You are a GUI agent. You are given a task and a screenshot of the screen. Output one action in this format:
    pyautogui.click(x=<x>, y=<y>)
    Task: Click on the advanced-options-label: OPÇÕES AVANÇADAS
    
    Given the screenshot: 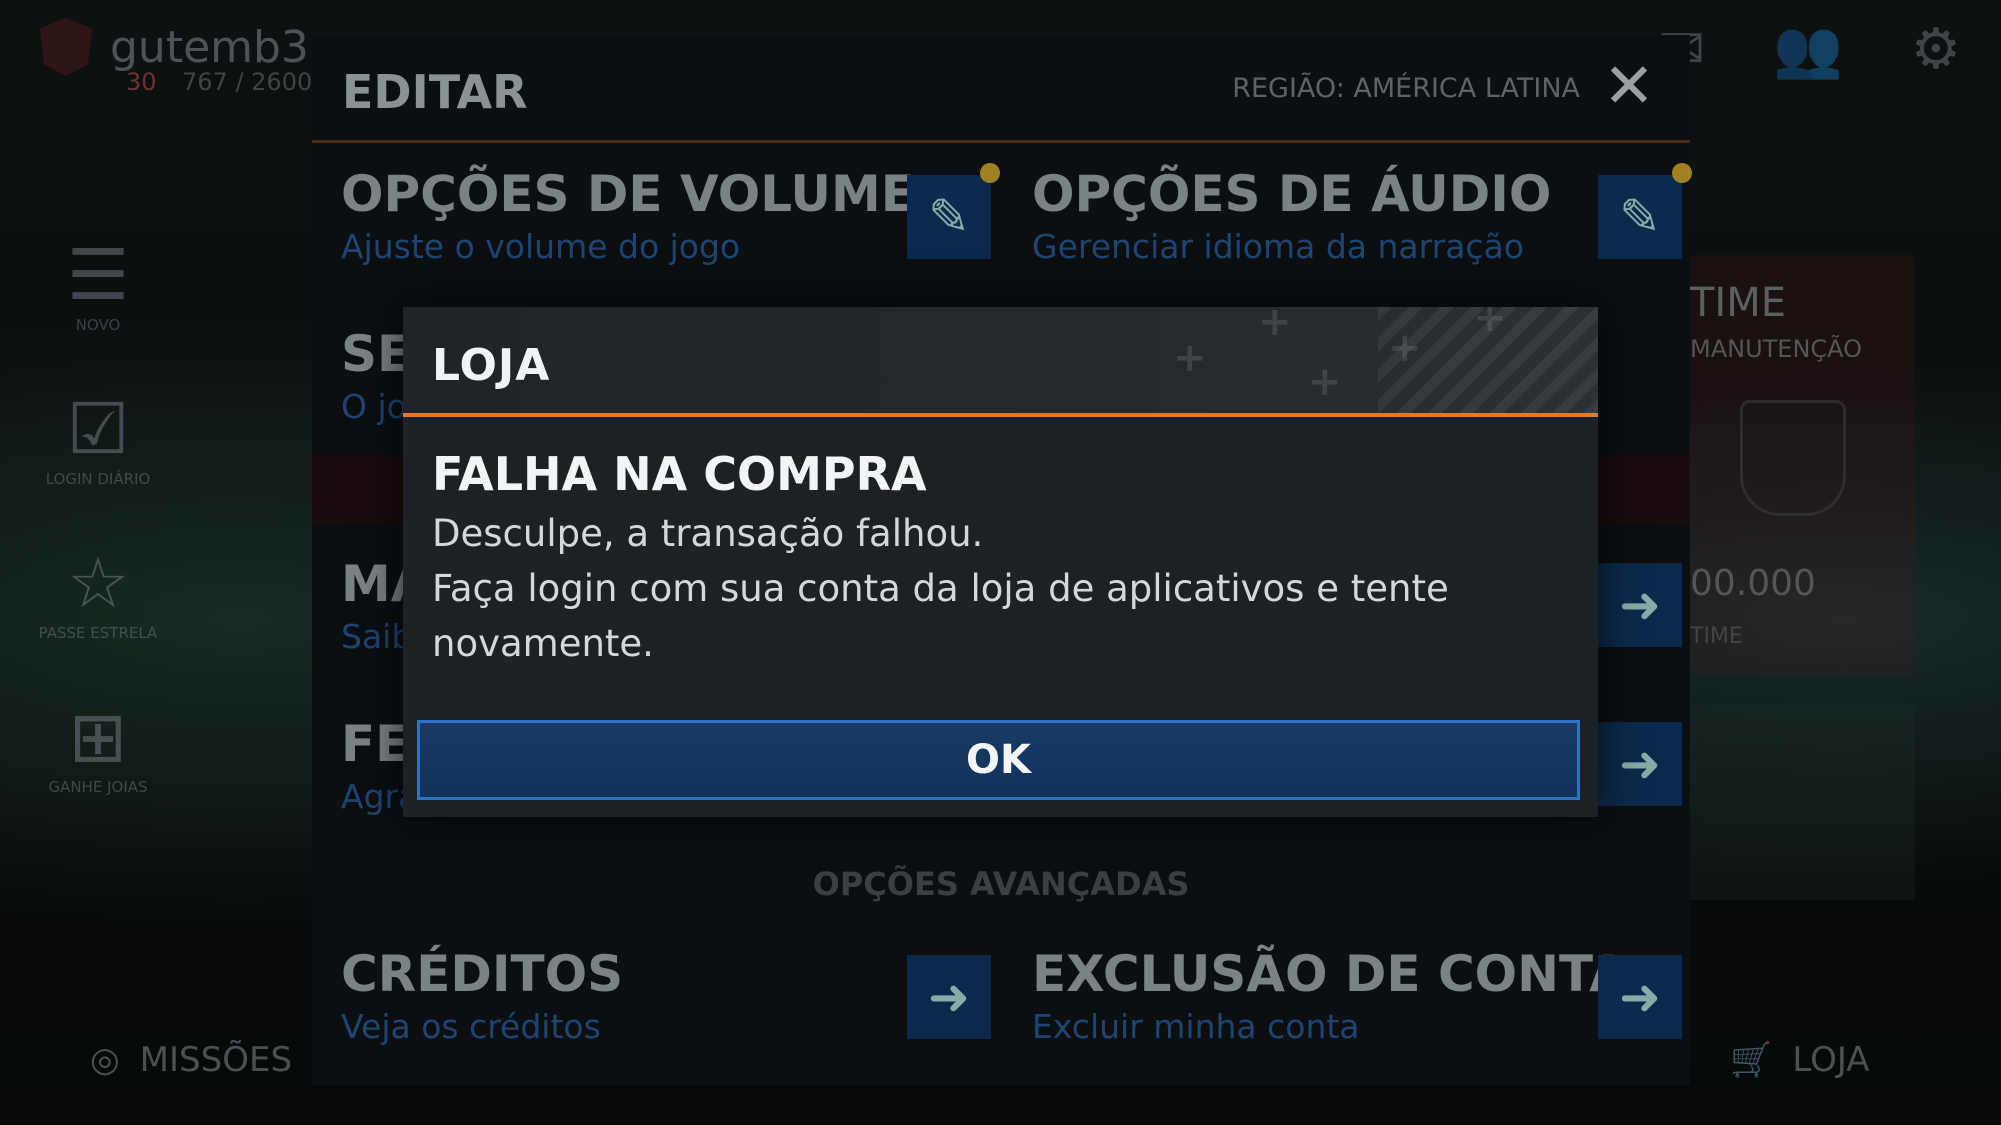 What is the action you would take?
    pyautogui.click(x=1001, y=884)
    